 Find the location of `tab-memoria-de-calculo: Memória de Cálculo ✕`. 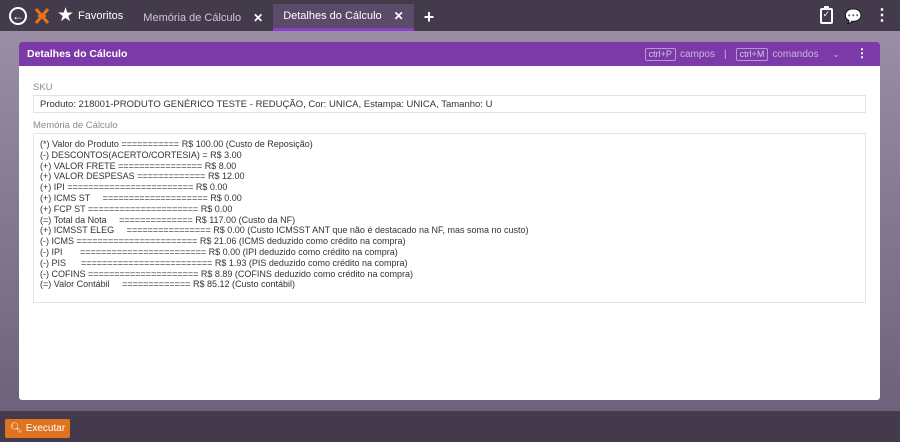

tab-memoria-de-calculo: Memória de Cálculo ✕ is located at coordinates (203, 17).